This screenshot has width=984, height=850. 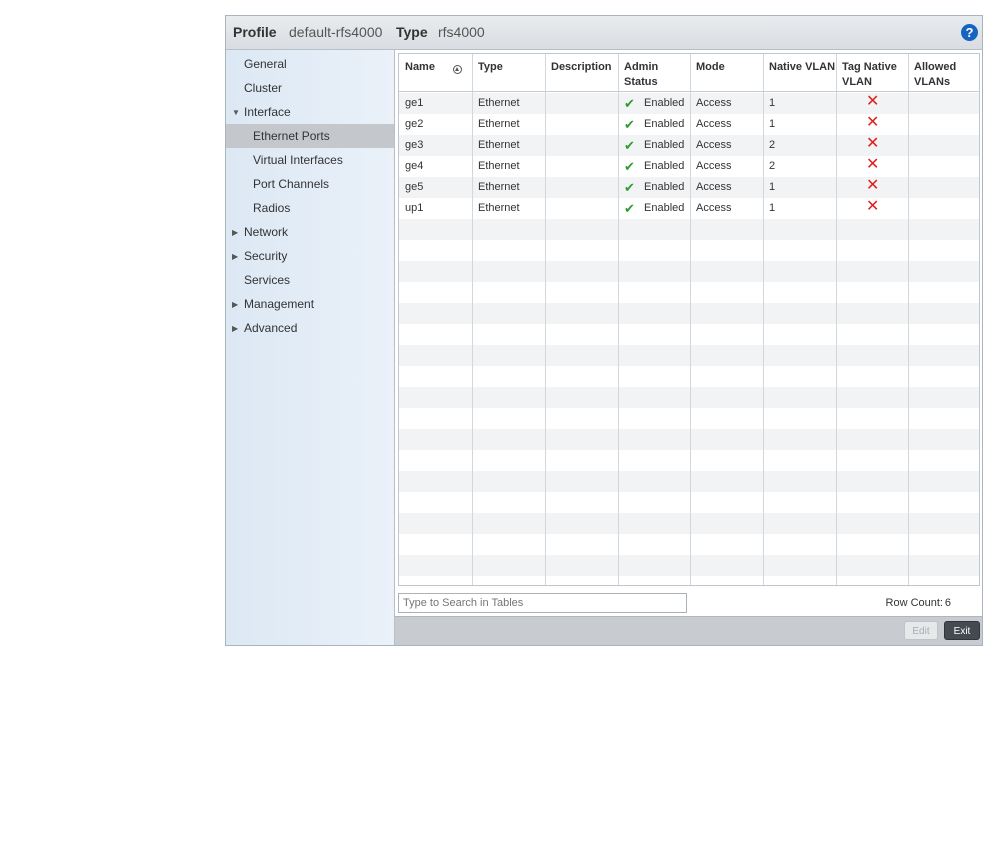 I want to click on column-header-label: Admin, so click(x=641, y=67).